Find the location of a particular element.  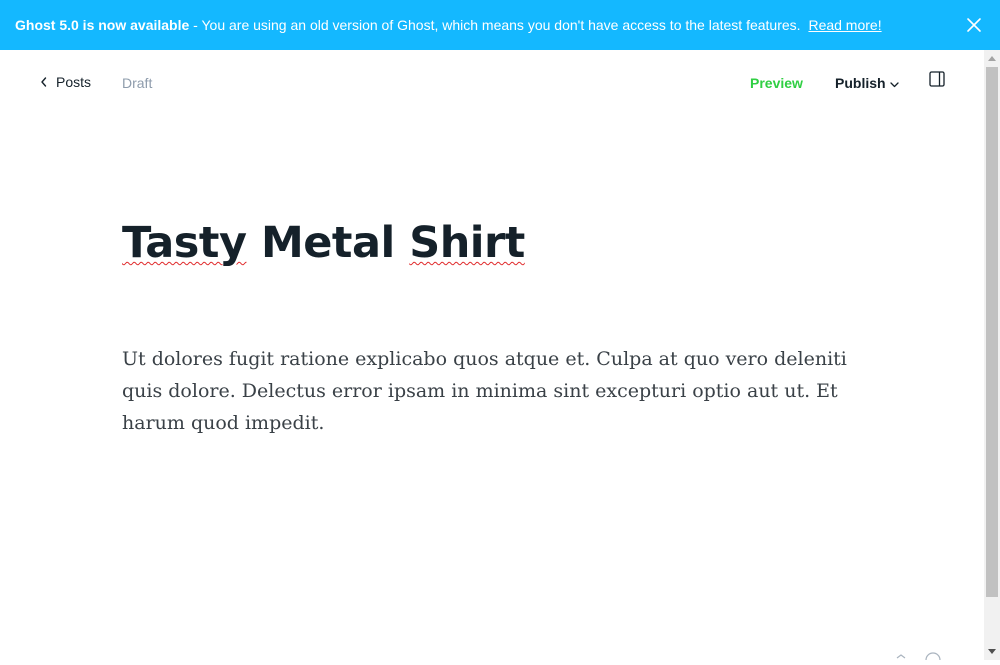

scroll-up-arrow-icon is located at coordinates (992, 58).